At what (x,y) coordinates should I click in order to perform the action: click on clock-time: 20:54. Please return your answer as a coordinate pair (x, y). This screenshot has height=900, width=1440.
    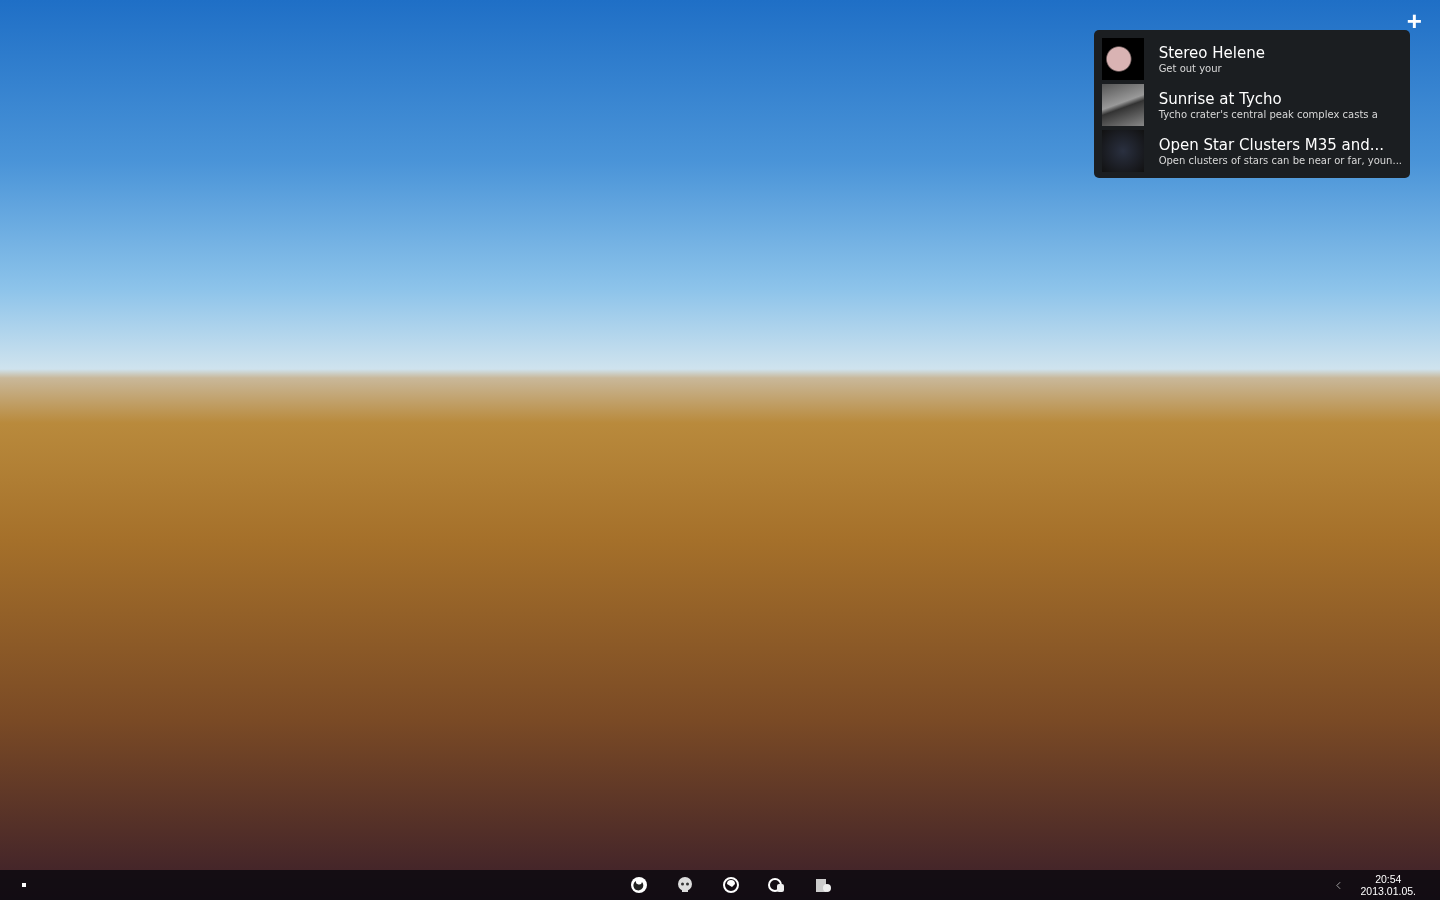
    Looking at the image, I should click on (1388, 879).